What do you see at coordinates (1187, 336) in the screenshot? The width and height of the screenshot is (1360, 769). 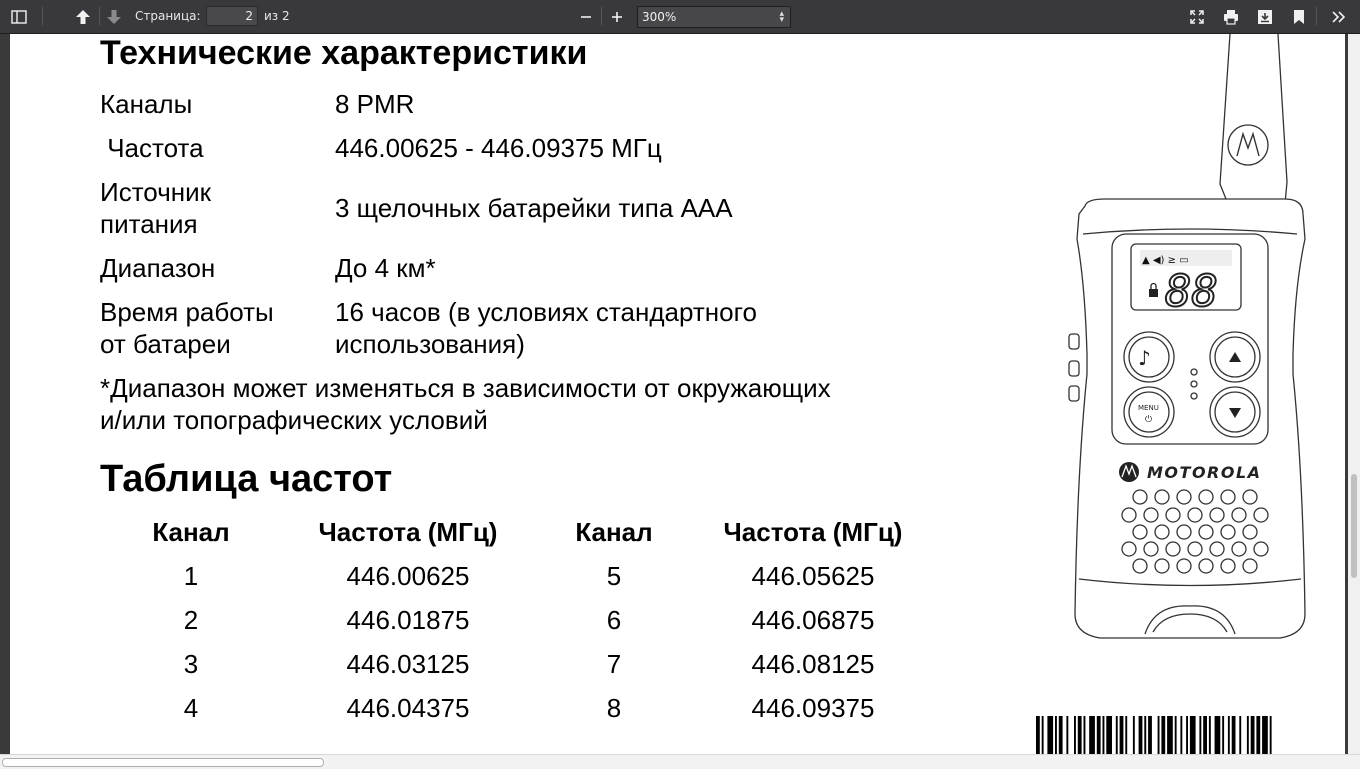 I see `walkie-talkie-illustration: ▲ ◀) ≥ ▭ 88 ♪ MENU ⏻ MOTOROLA` at bounding box center [1187, 336].